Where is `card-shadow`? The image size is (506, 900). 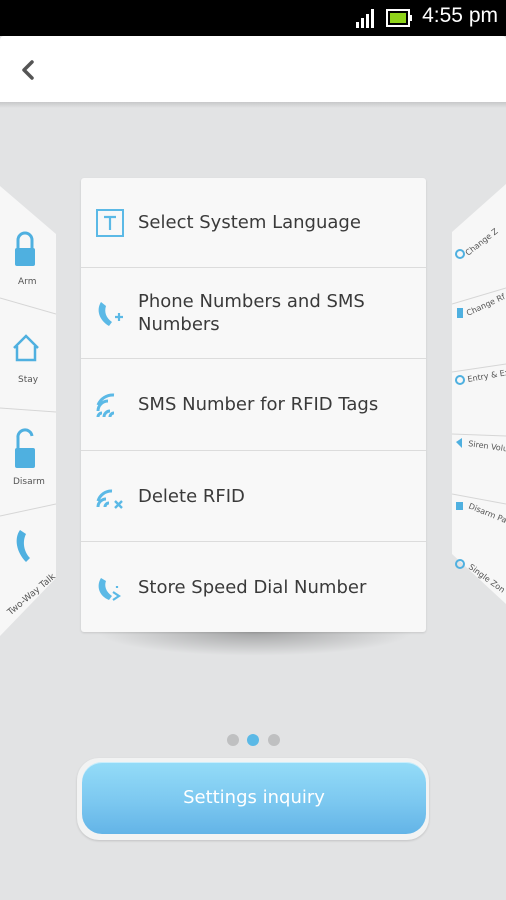
card-shadow is located at coordinates (255, 644).